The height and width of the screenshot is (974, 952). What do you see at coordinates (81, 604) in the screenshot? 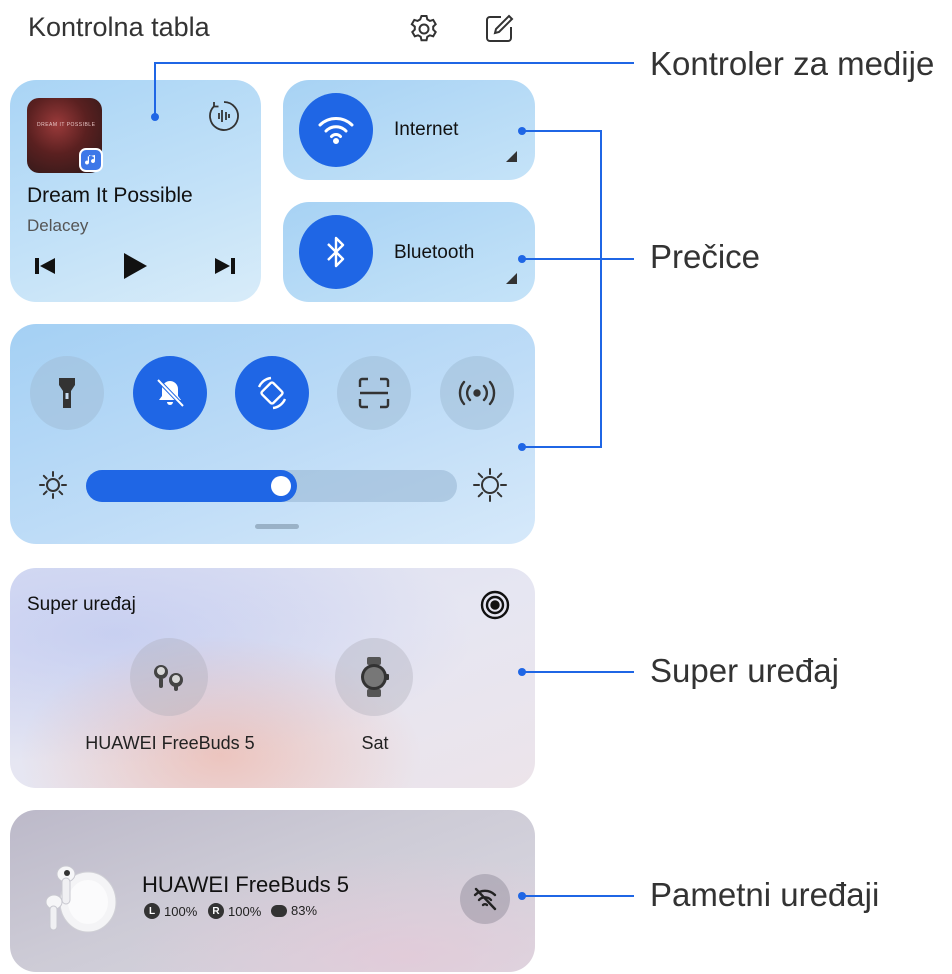
I see `super-device-title: Super uređaj` at bounding box center [81, 604].